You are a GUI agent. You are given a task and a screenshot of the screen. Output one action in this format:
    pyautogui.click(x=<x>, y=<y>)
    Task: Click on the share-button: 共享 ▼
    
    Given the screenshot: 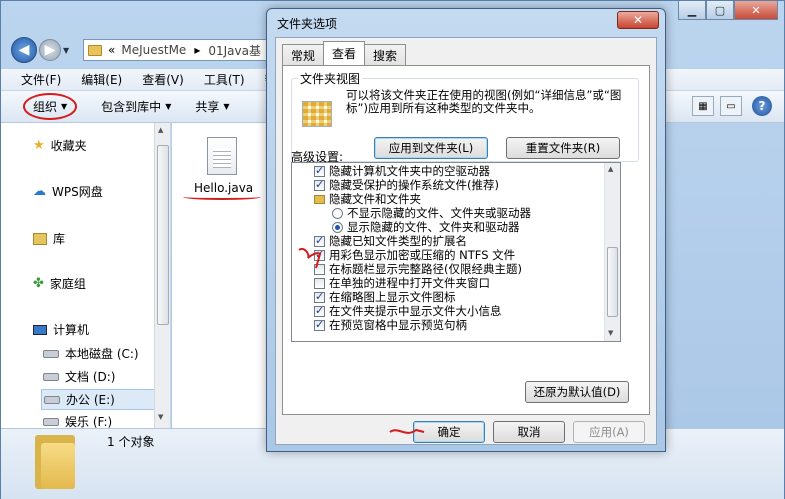 What is the action you would take?
    pyautogui.click(x=212, y=106)
    